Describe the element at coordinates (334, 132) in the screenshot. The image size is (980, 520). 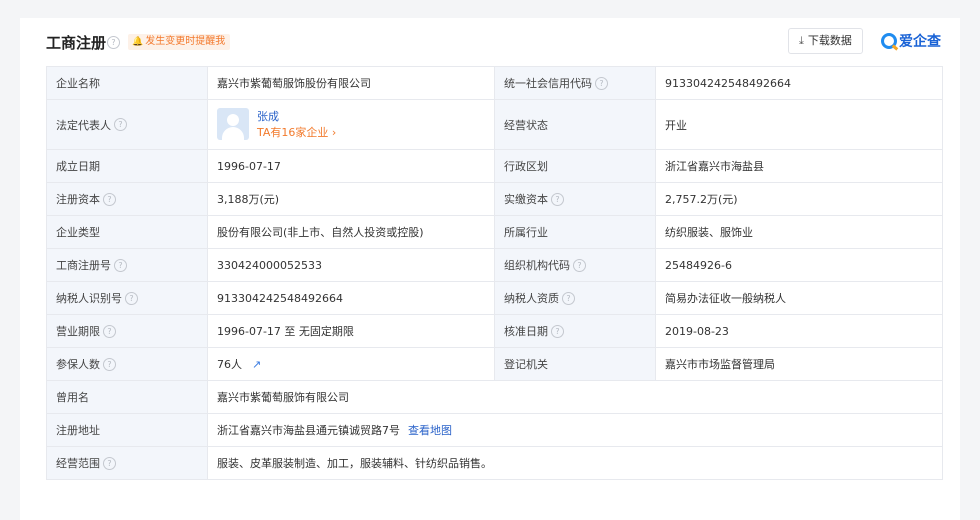
I see `chevron-right-icon: ›` at that location.